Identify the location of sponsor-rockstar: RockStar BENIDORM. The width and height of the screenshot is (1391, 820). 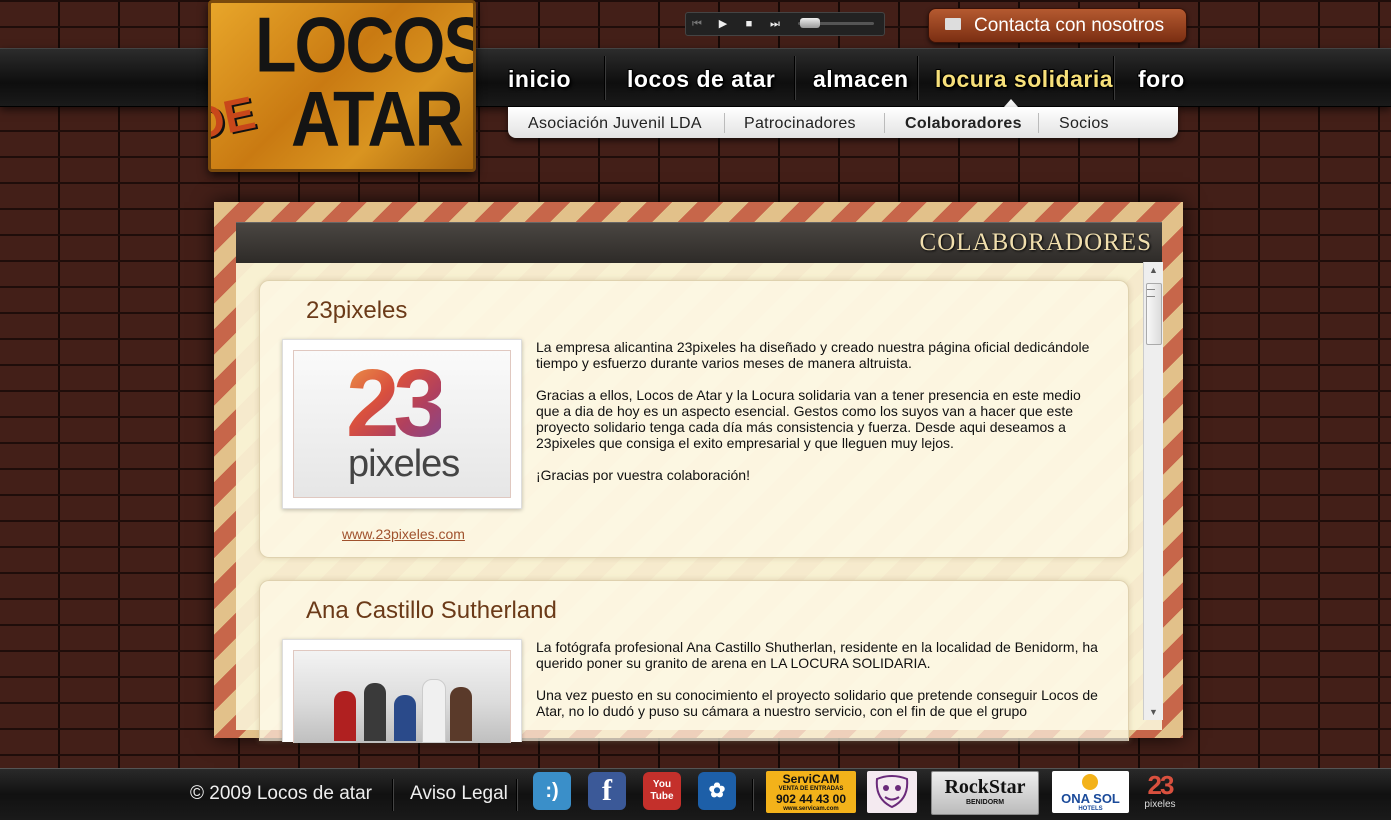
(985, 793).